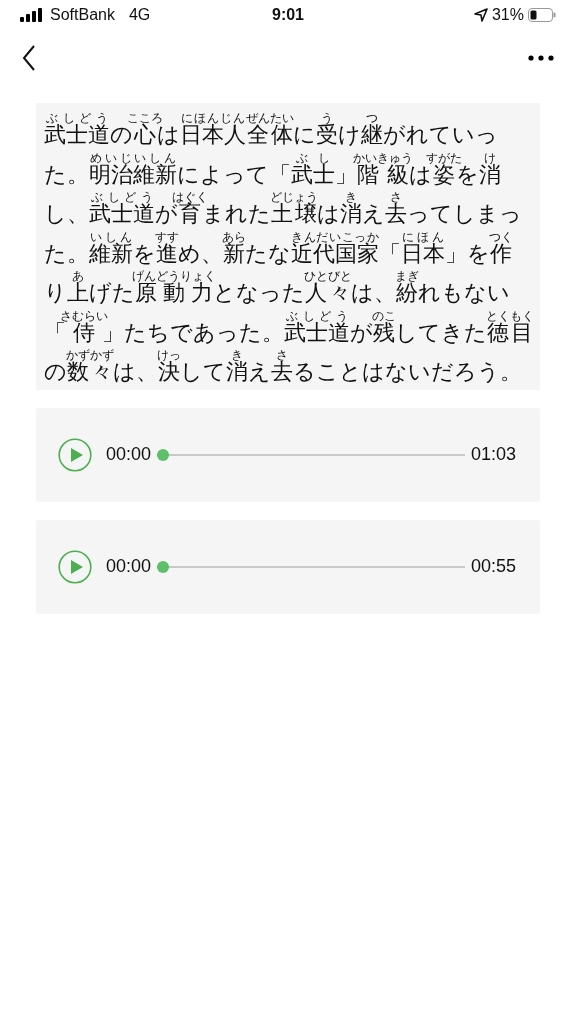 The height and width of the screenshot is (1024, 576). Describe the element at coordinates (283, 367) in the screenshot. I see `passage-line: の数々 かずかず は、決 けっ して消 き え去 さ ることはないだろう。` at that location.